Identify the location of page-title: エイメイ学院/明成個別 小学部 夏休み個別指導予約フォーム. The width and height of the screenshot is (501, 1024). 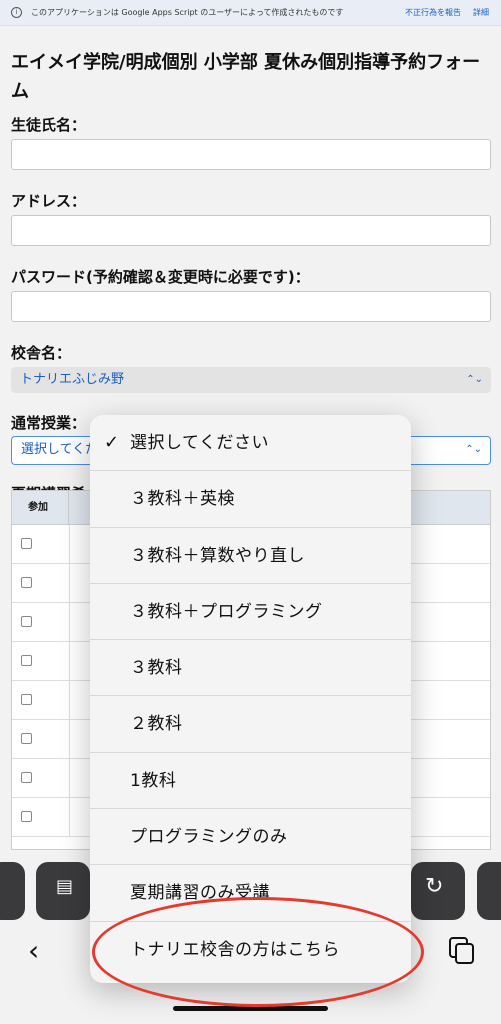
(246, 77).